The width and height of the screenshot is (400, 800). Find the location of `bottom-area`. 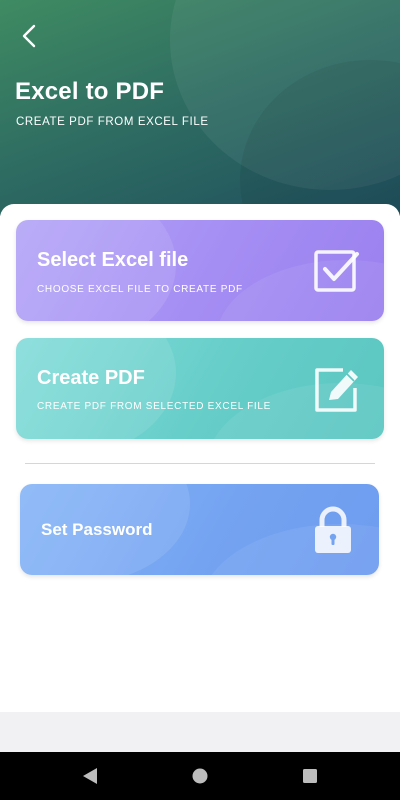

bottom-area is located at coordinates (200, 732).